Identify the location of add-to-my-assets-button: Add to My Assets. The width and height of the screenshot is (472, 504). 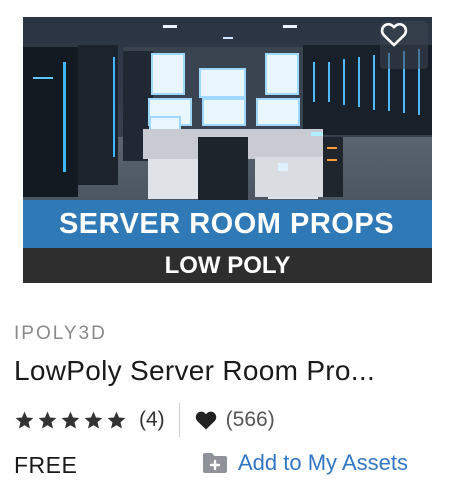
(305, 463).